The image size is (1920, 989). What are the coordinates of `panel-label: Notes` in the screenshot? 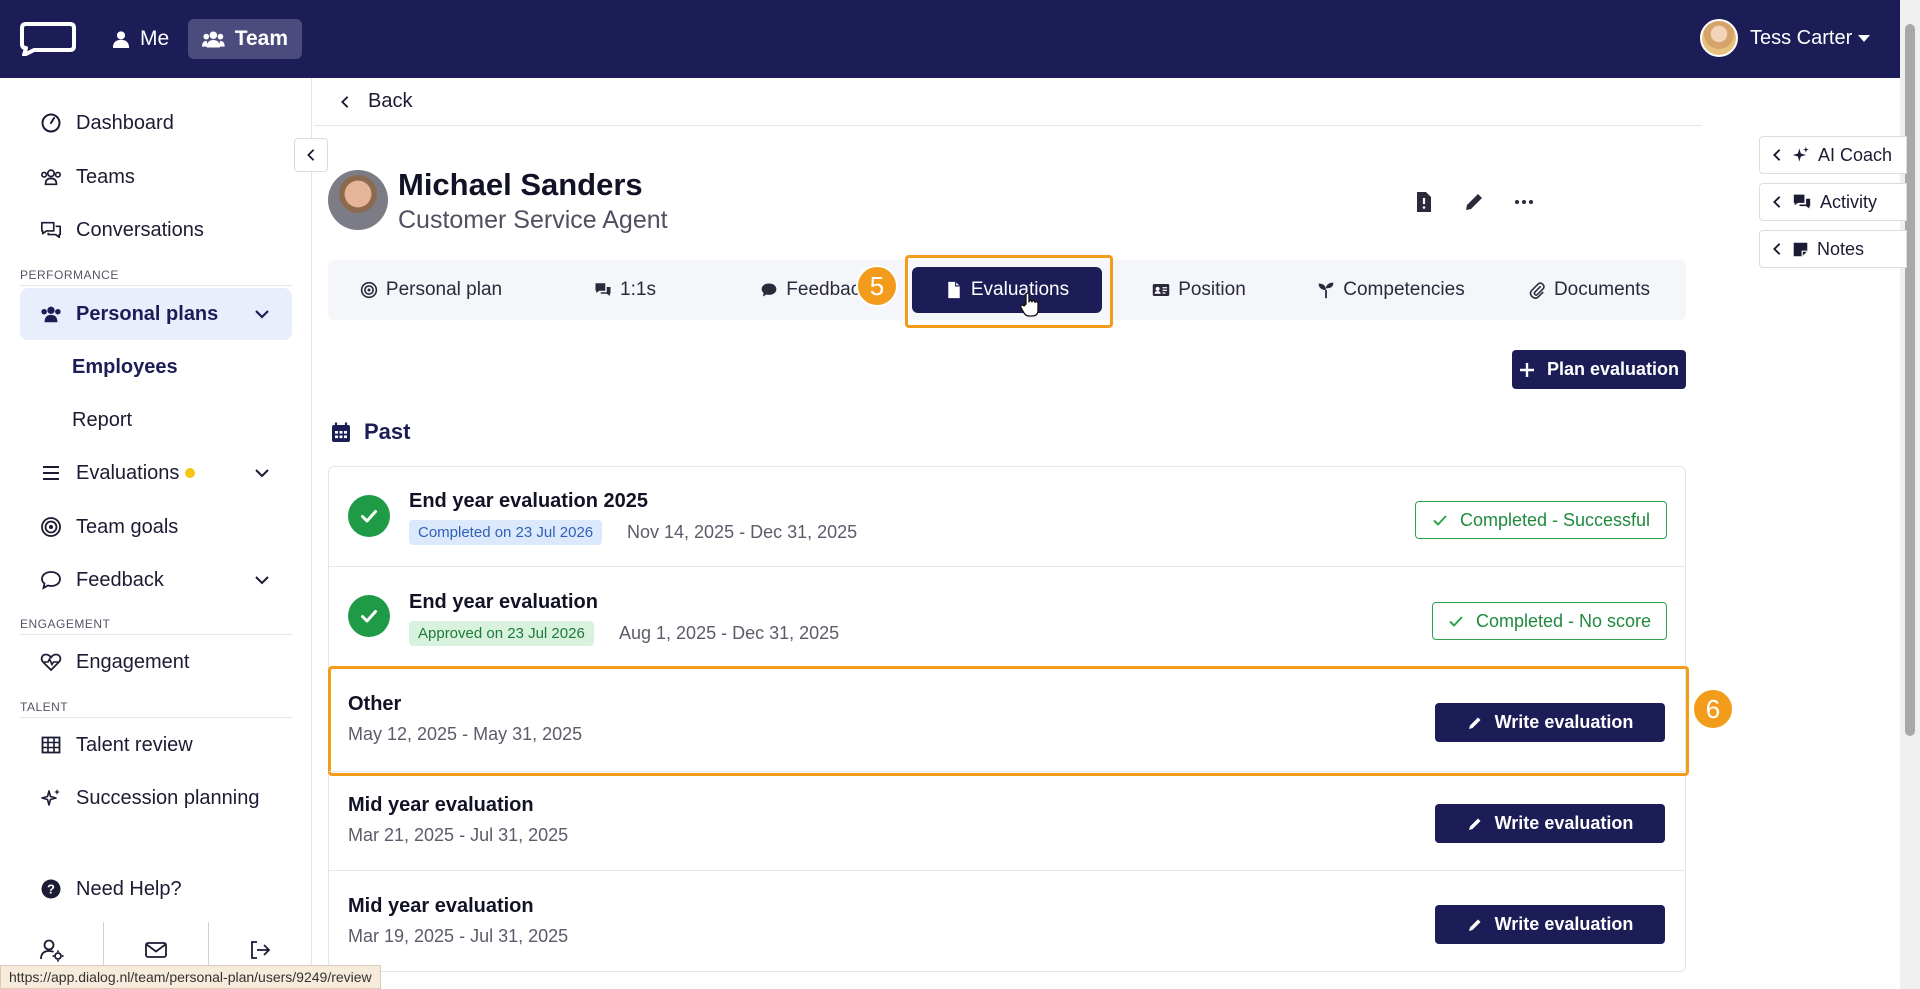 It's located at (1841, 248).